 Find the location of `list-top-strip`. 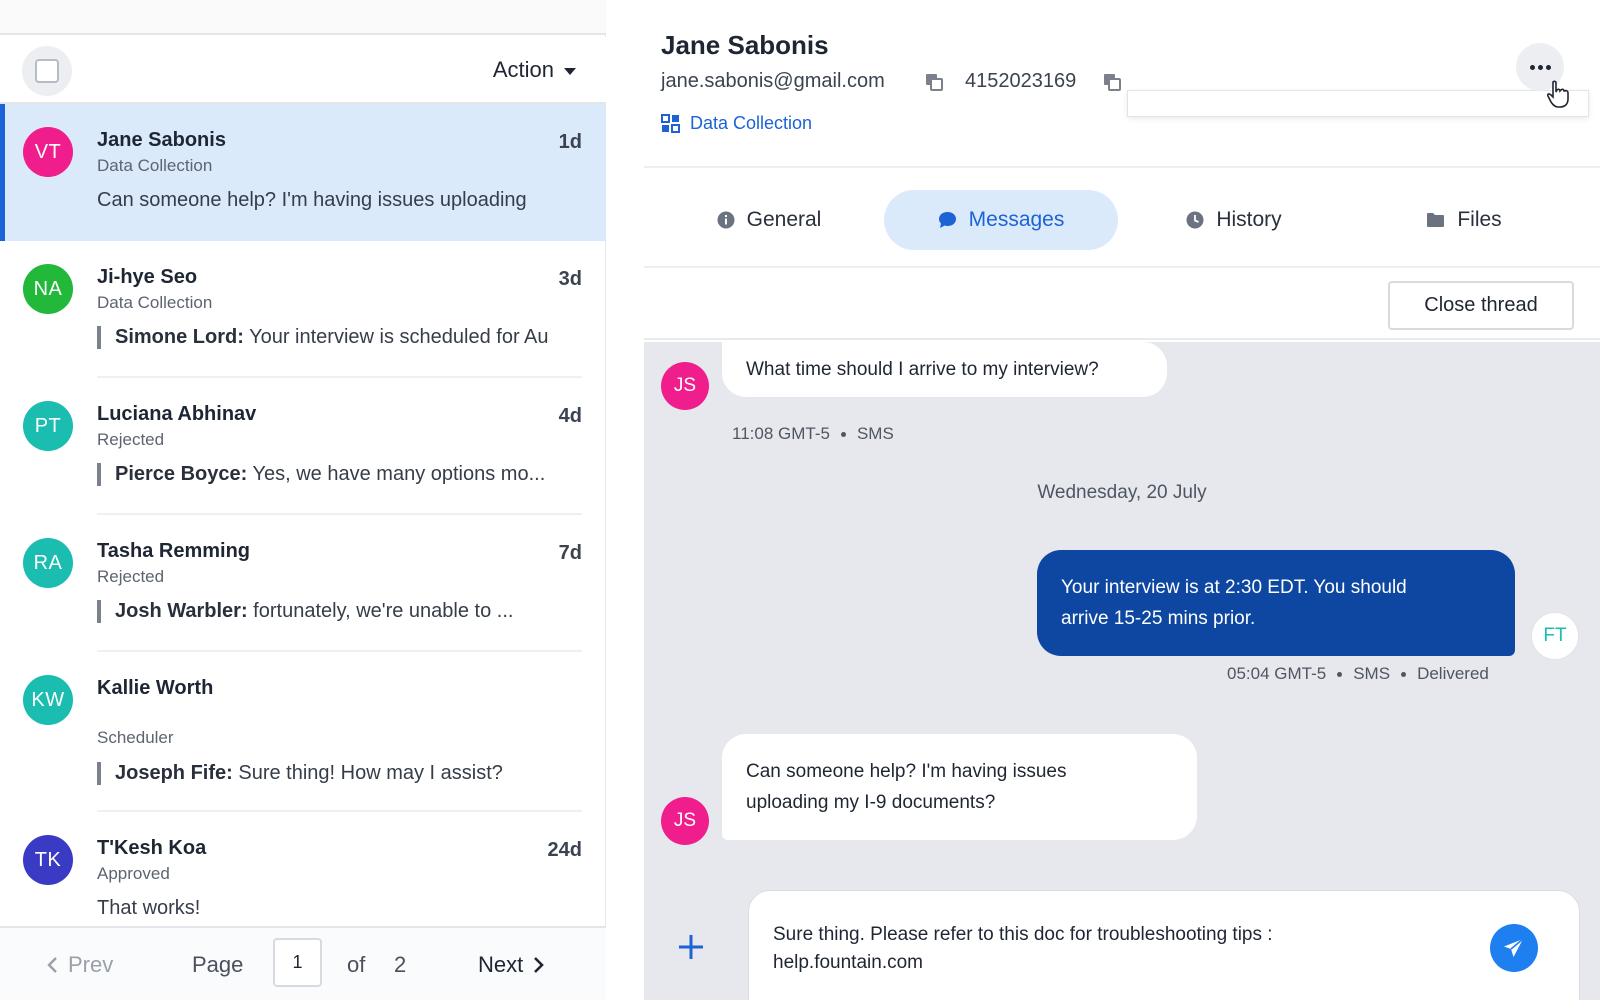

list-top-strip is located at coordinates (303, 17).